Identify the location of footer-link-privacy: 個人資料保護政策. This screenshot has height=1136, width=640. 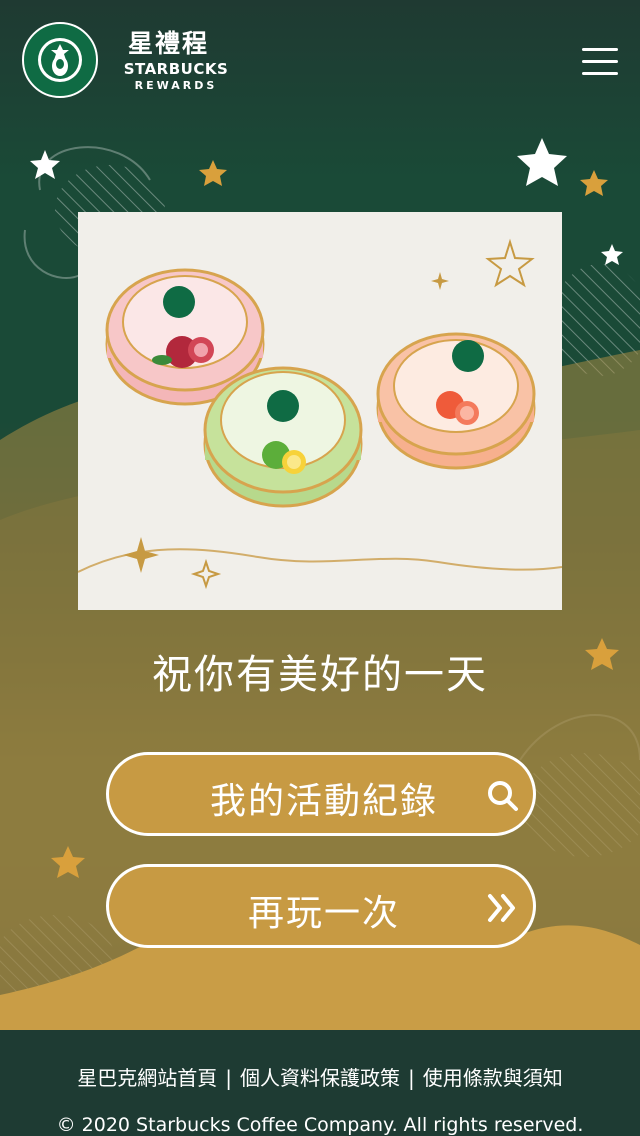
(320, 1078).